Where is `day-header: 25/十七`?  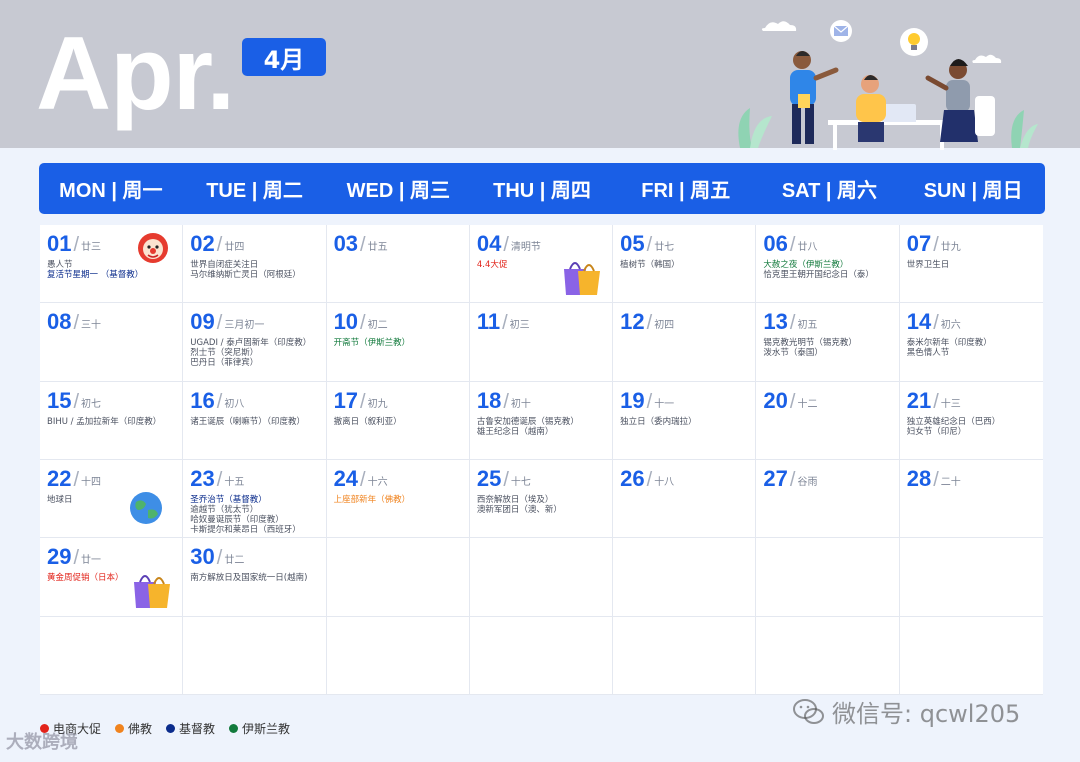
day-header: 25/十七 is located at coordinates (541, 477).